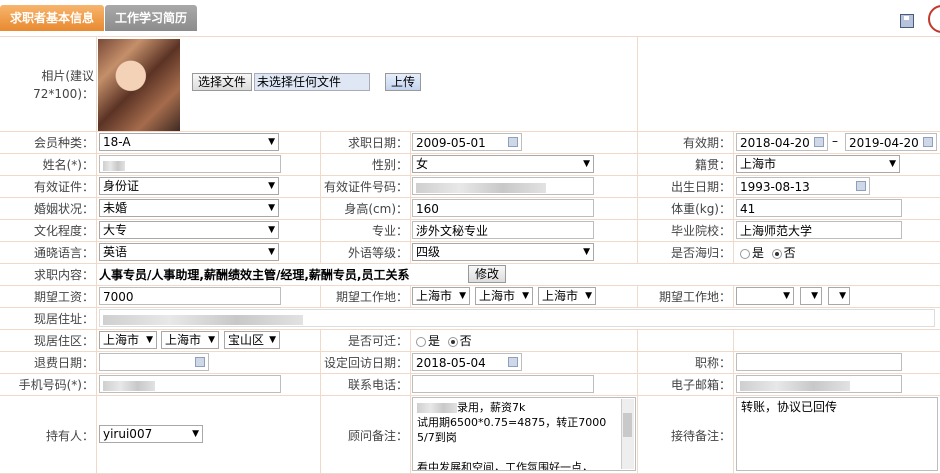 Image resolution: width=940 pixels, height=474 pixels. I want to click on overseas-label: 是否海归：, so click(700, 253).